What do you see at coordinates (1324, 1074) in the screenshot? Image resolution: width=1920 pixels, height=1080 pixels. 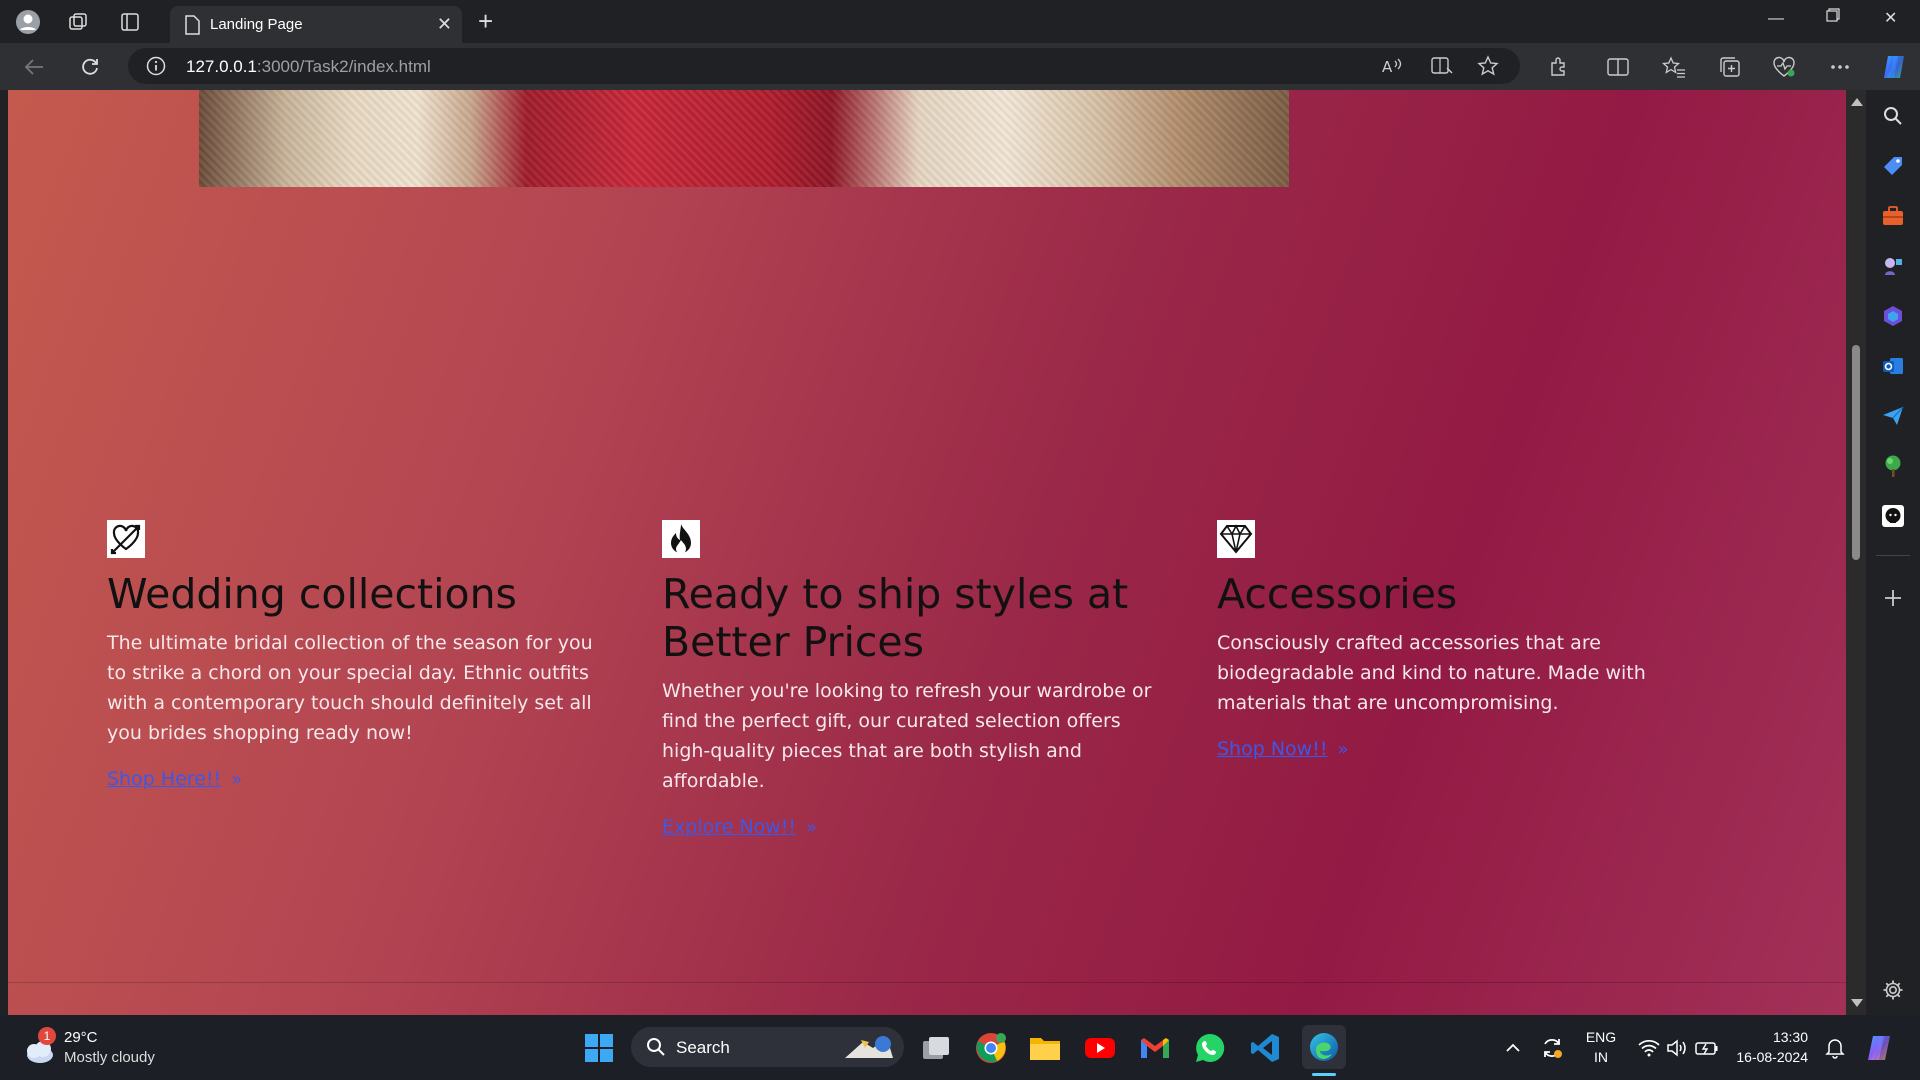 I see `active-app-indicator` at bounding box center [1324, 1074].